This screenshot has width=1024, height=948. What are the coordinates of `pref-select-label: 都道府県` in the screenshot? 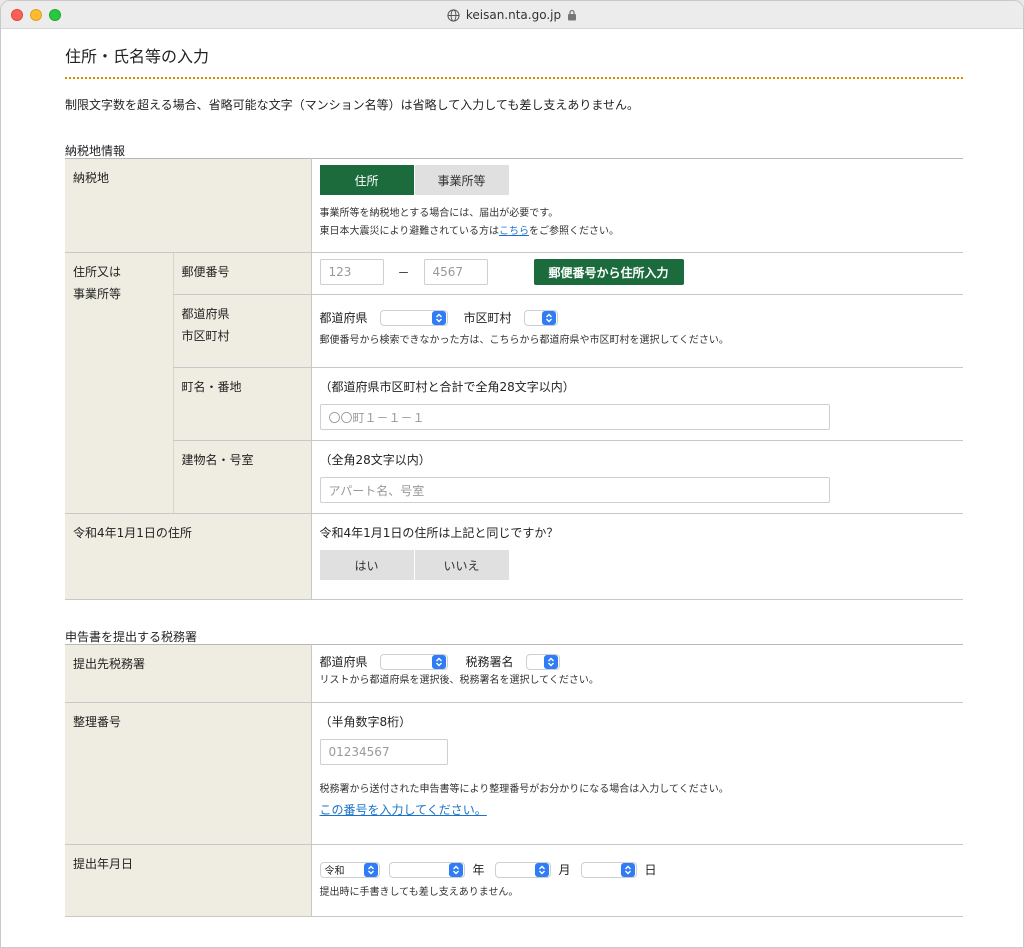 It's located at (343, 318).